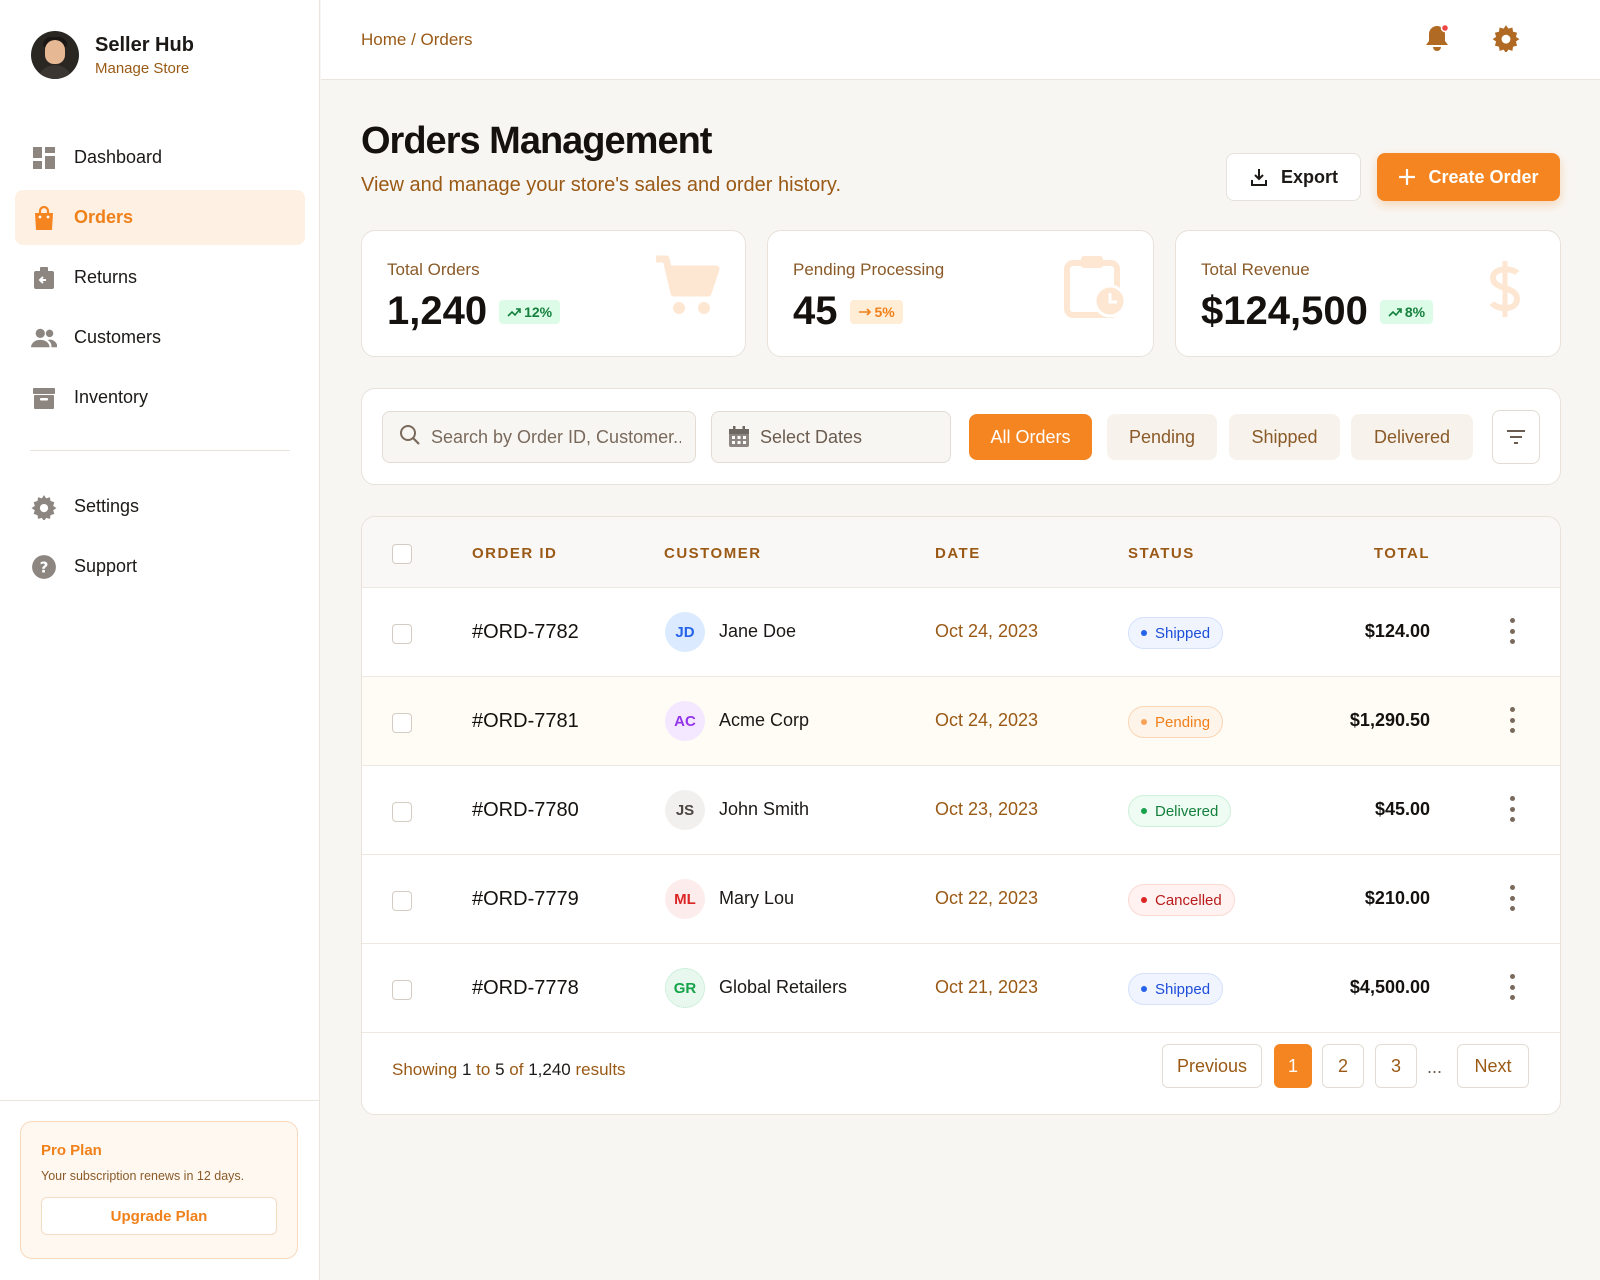 The width and height of the screenshot is (1600, 1280). What do you see at coordinates (1030, 437) in the screenshot?
I see `tab-all-orders: All Orders` at bounding box center [1030, 437].